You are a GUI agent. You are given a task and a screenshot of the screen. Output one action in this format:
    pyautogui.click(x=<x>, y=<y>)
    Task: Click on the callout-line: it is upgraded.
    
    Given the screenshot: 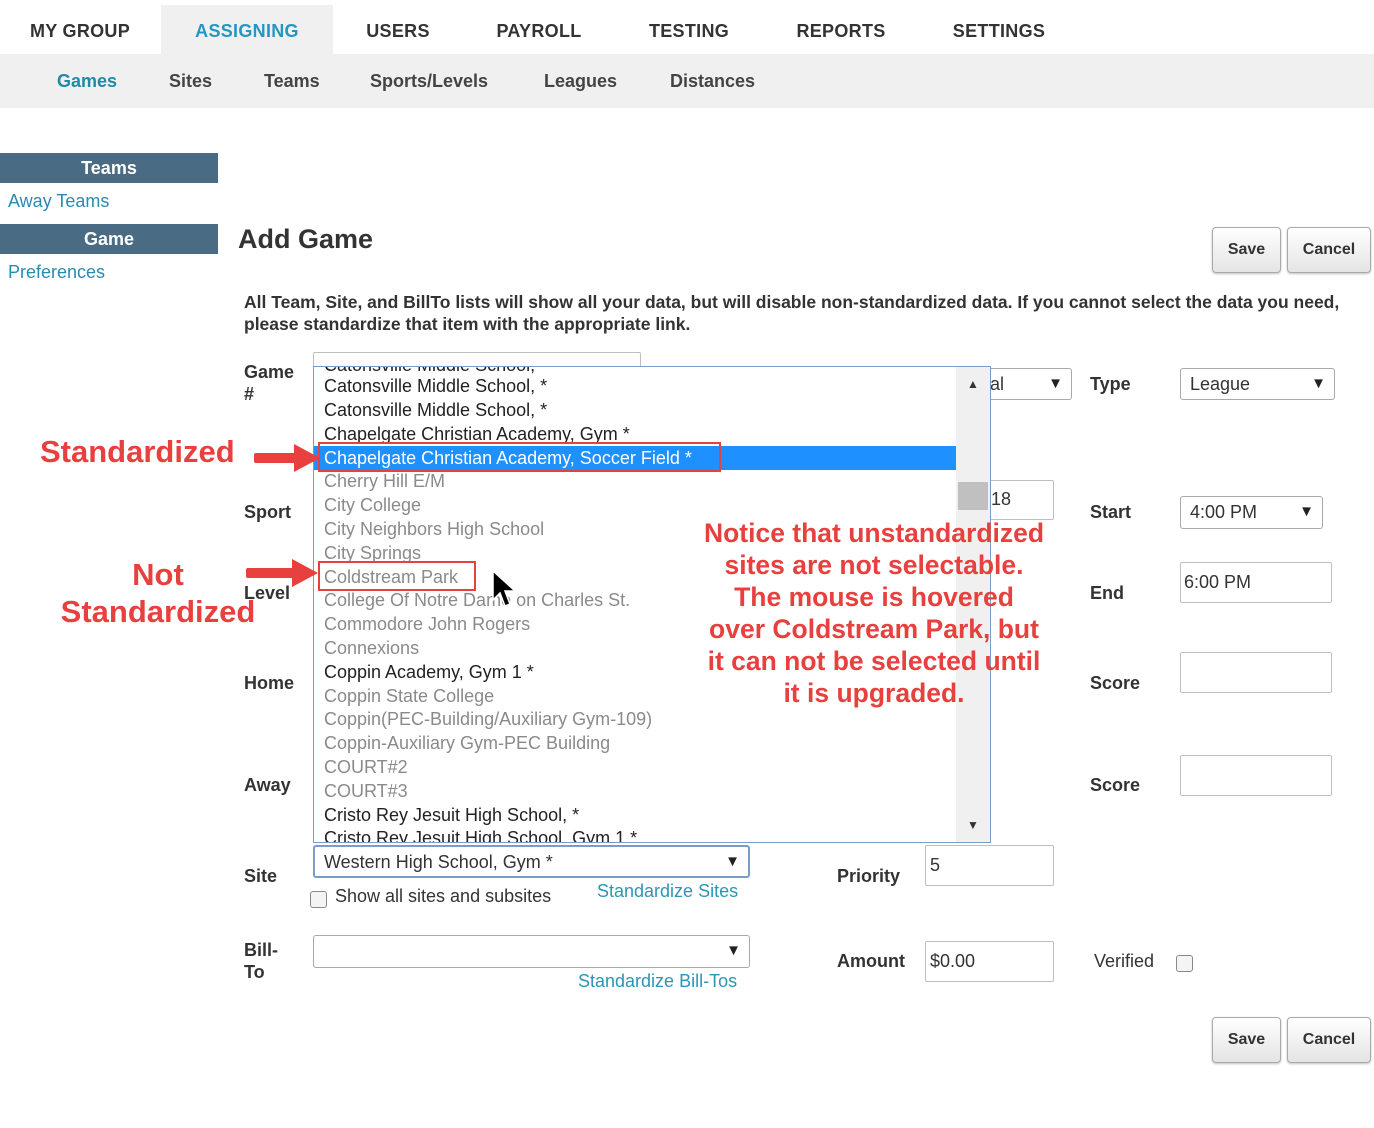 What is the action you would take?
    pyautogui.click(x=874, y=693)
    